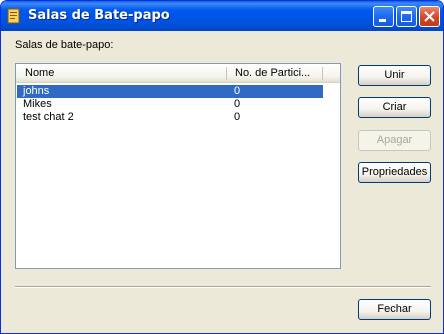 This screenshot has width=444, height=334. I want to click on delete-button: Apagar, so click(394, 140).